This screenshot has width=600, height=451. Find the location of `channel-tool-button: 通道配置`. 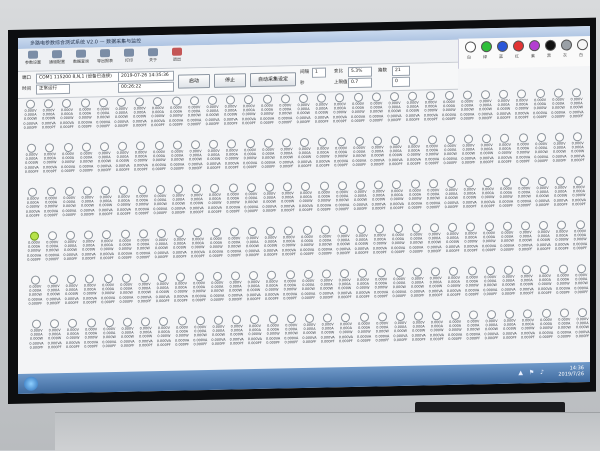

channel-tool-button: 通道配置 is located at coordinates (57, 59).